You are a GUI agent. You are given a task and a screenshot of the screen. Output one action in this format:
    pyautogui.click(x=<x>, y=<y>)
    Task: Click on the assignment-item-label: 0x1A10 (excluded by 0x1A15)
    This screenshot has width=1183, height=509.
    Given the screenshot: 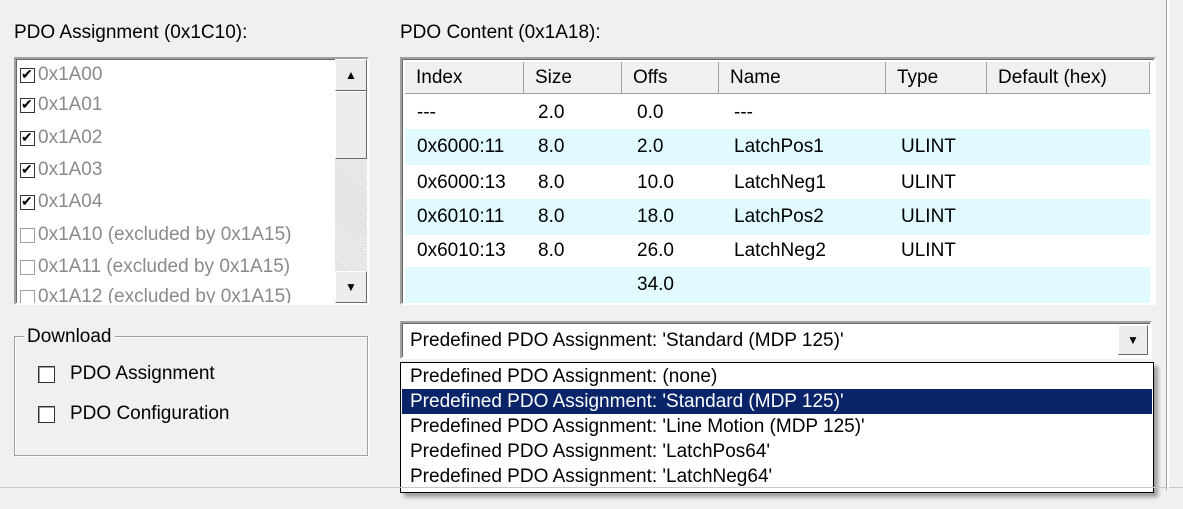 What is the action you would take?
    pyautogui.click(x=165, y=234)
    